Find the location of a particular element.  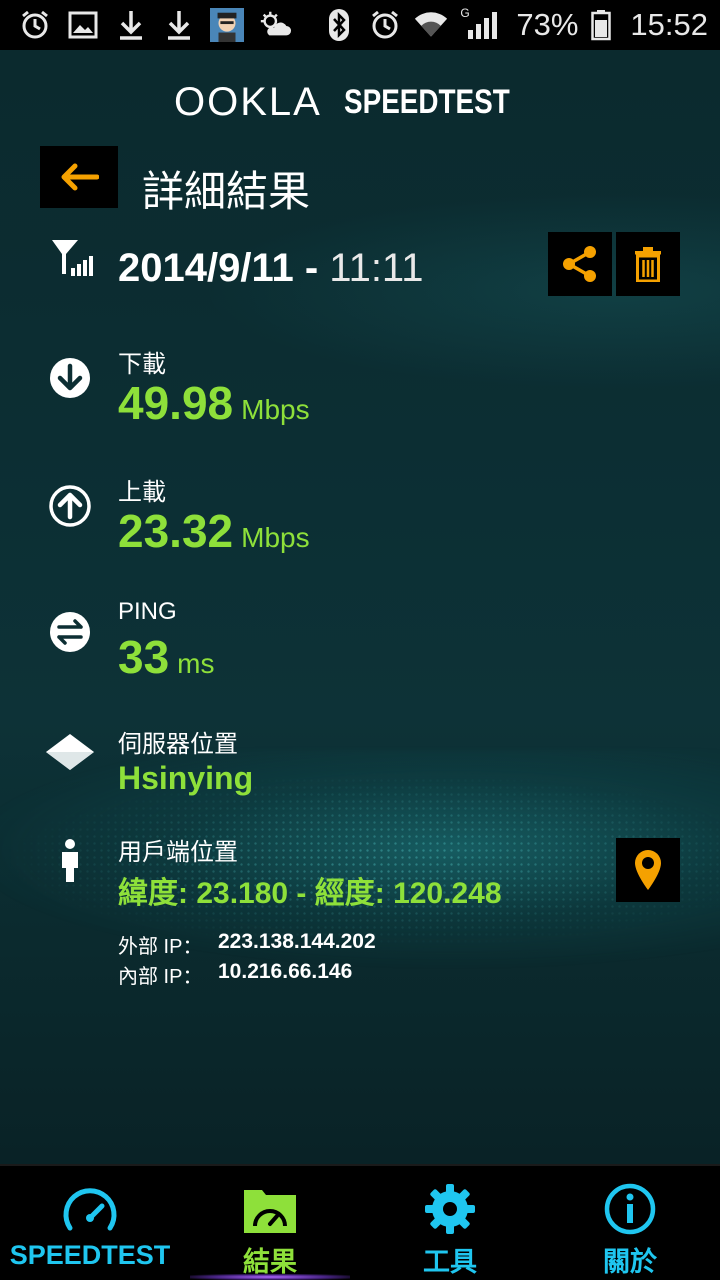

upload-speed: 23.32 is located at coordinates (176, 531).